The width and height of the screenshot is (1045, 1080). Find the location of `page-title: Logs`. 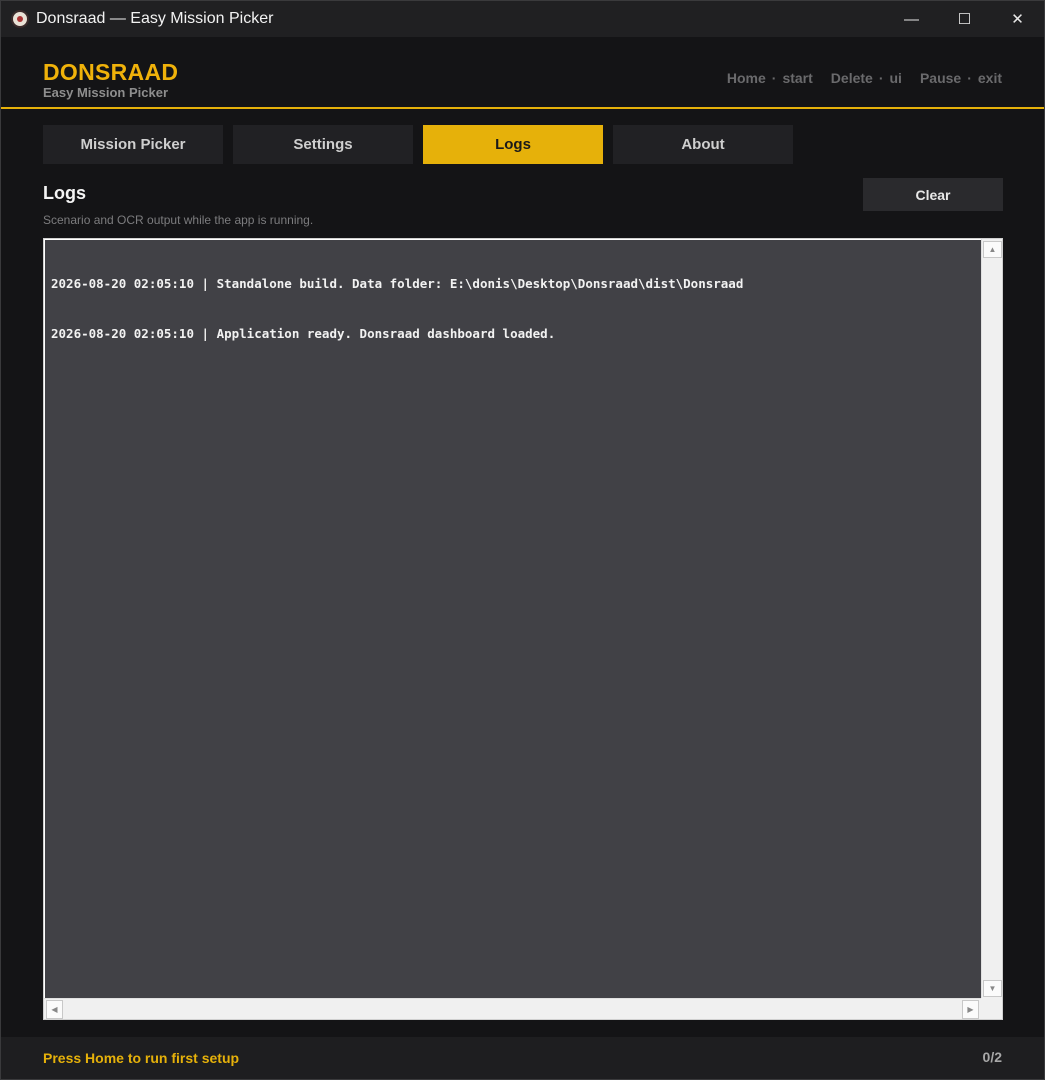

page-title: Logs is located at coordinates (64, 193).